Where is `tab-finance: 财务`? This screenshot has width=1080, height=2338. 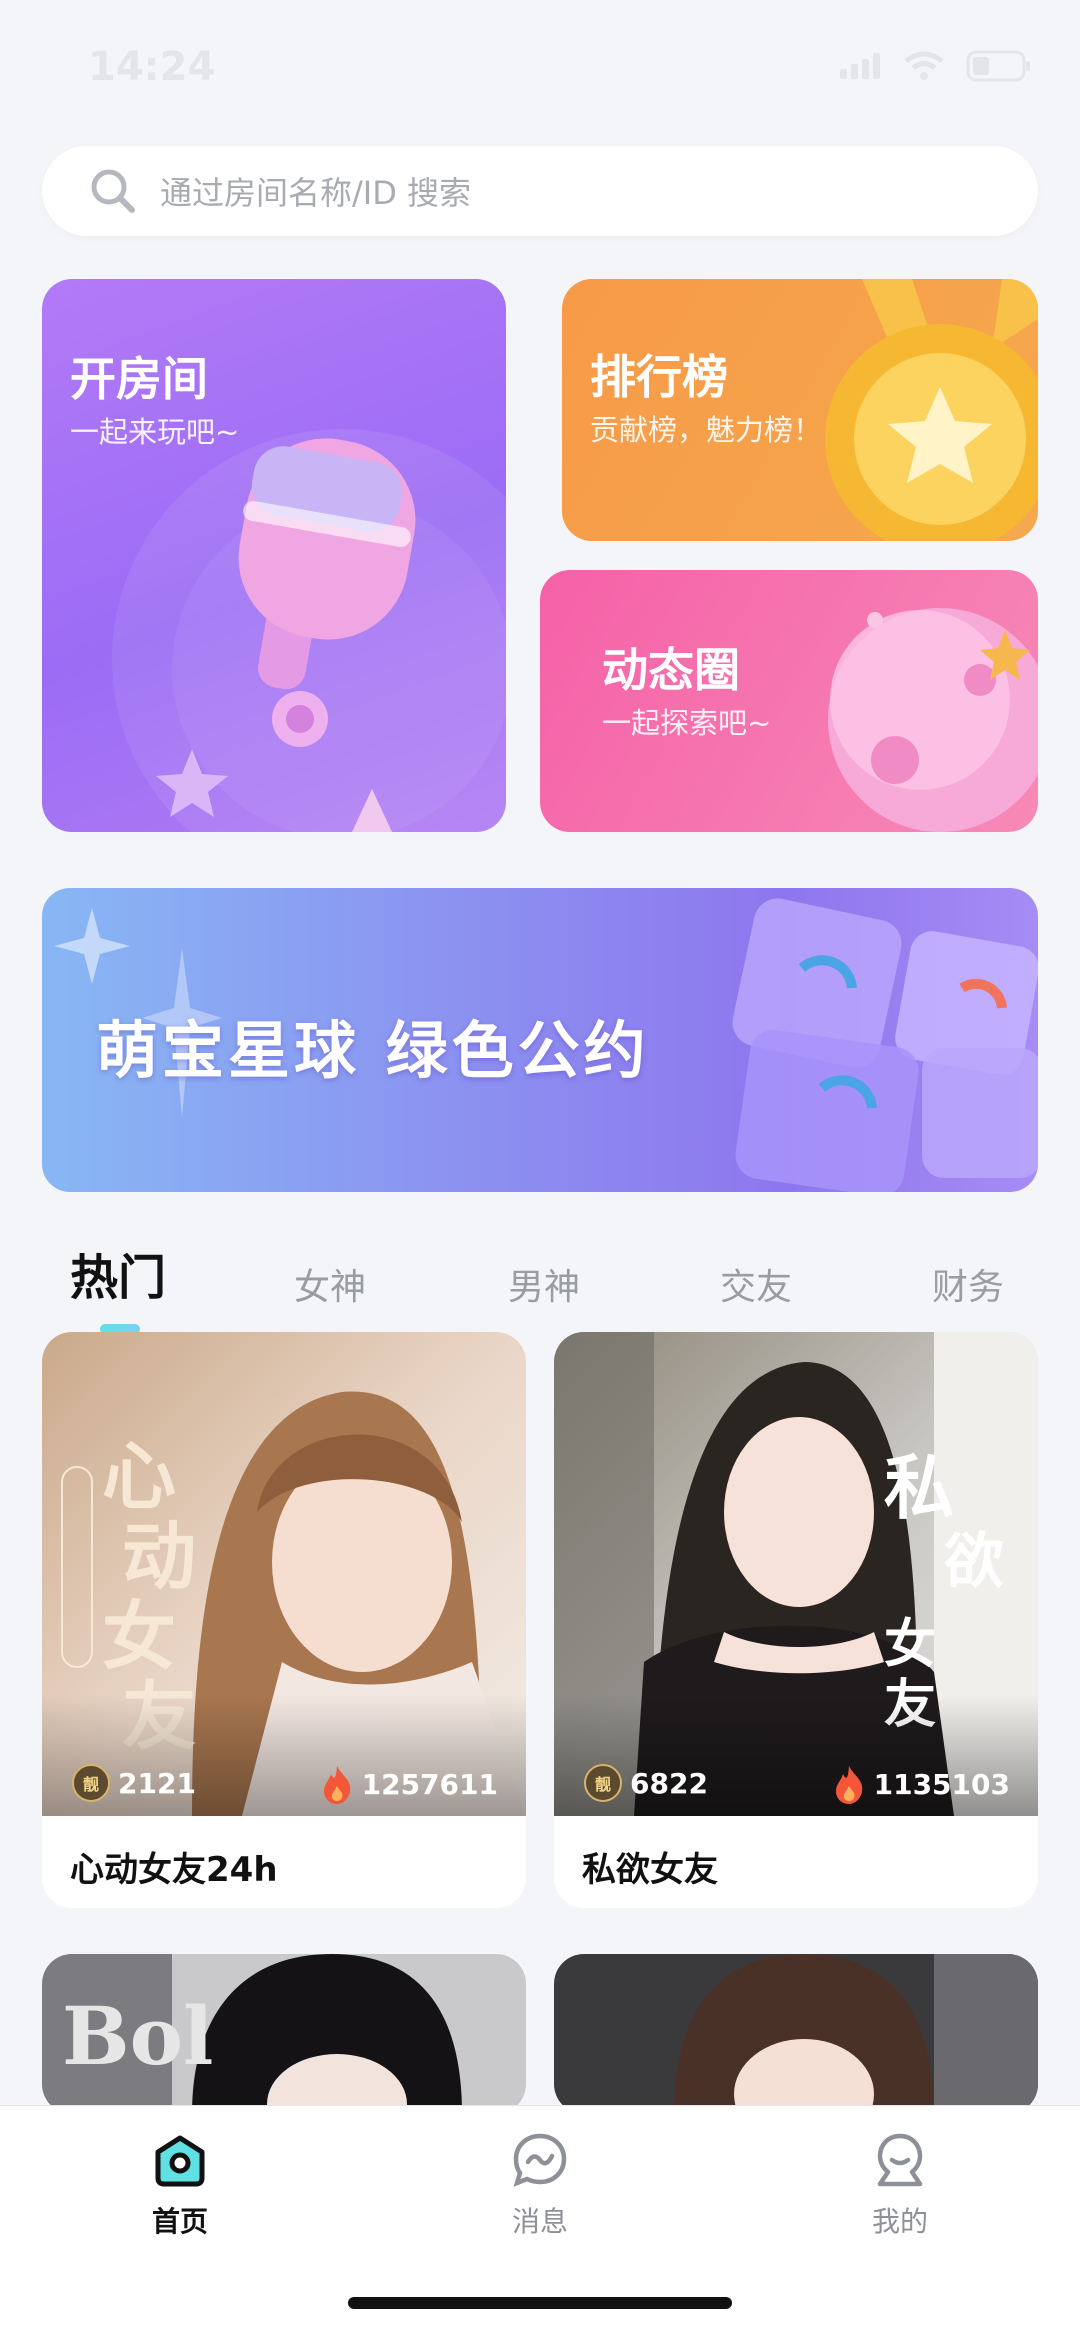
tab-finance: 财务 is located at coordinates (968, 1284).